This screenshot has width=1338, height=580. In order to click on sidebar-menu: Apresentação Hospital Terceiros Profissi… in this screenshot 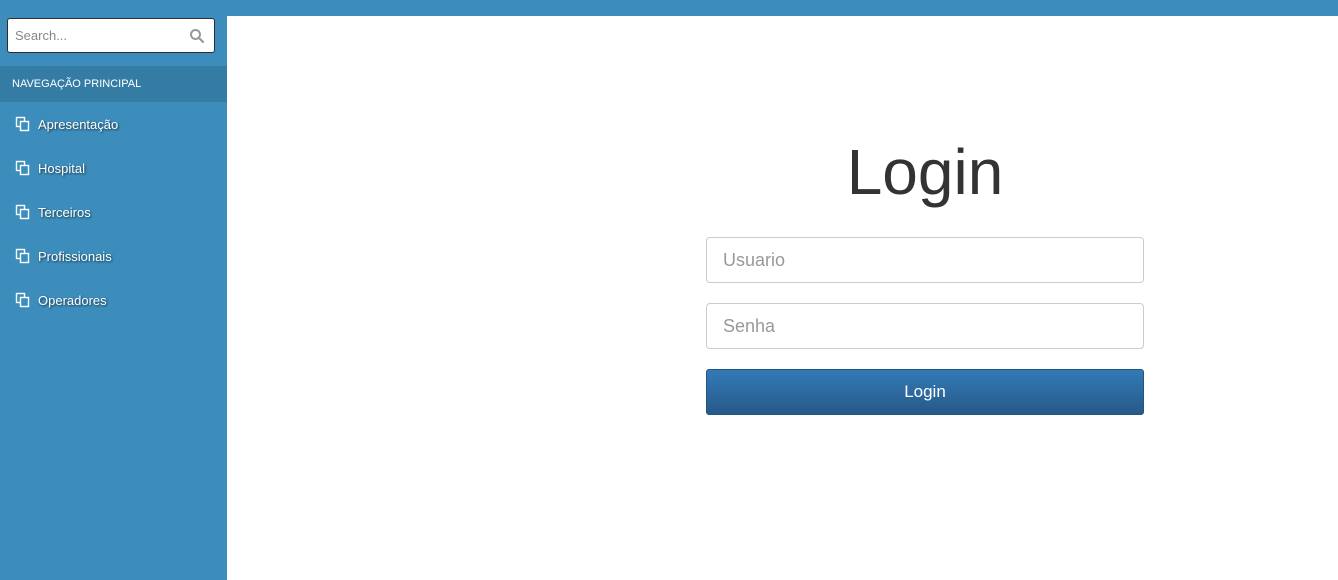, I will do `click(113, 212)`.